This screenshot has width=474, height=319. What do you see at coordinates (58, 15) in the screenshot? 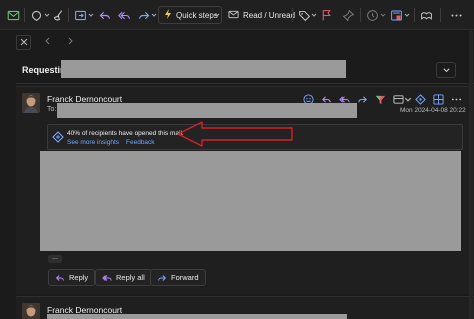
I see `broom-icon` at bounding box center [58, 15].